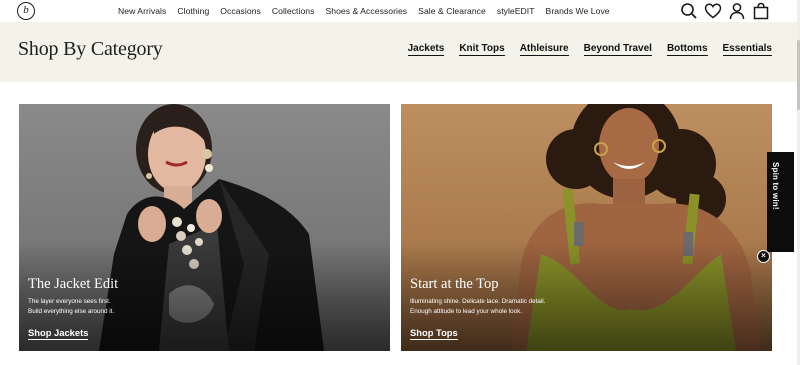 Image resolution: width=800 pixels, height=365 pixels. Describe the element at coordinates (617, 49) in the screenshot. I see `category-link-beyond-travel: Beyond Travel` at that location.